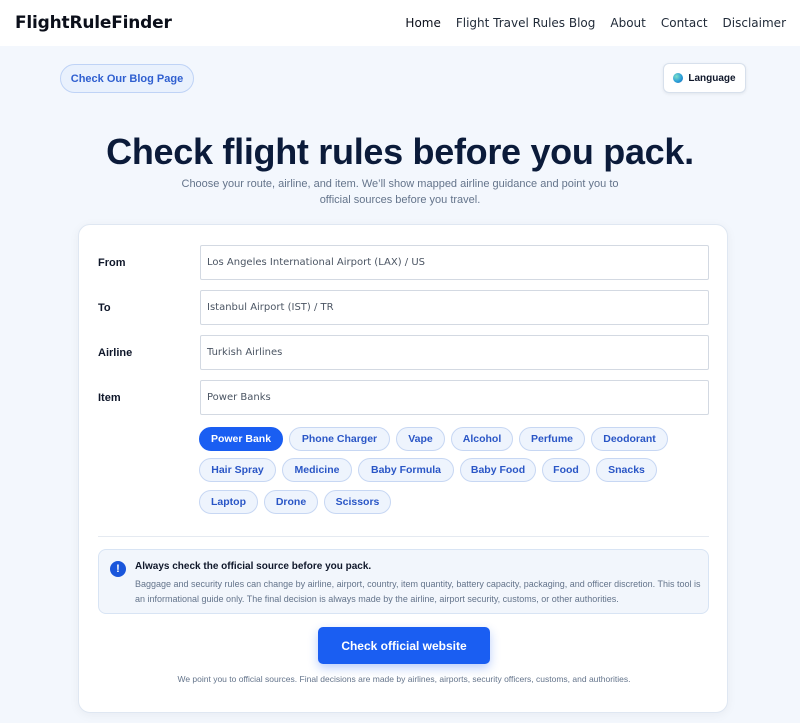 This screenshot has width=800, height=723. I want to click on item-label: Item, so click(109, 398).